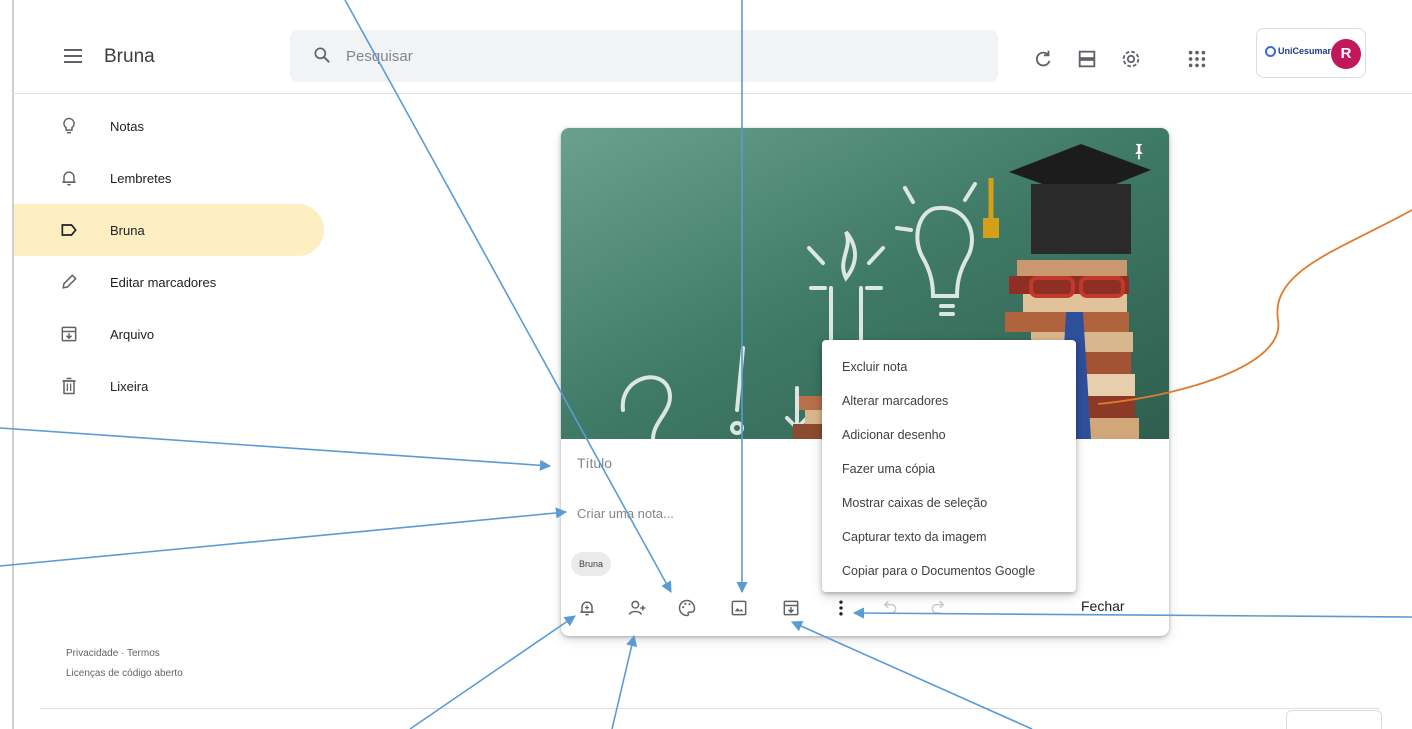 The image size is (1412, 729). I want to click on hamburger-menu-icon, so click(73, 56).